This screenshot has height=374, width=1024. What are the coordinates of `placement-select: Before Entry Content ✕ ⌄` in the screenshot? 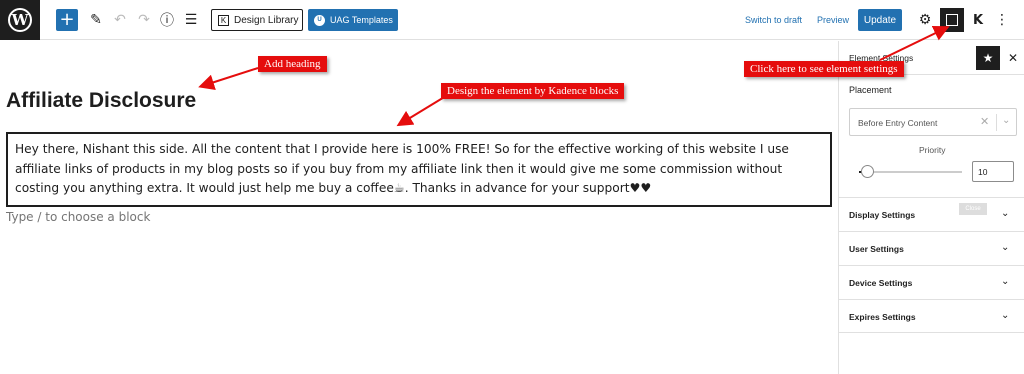 It's located at (933, 122).